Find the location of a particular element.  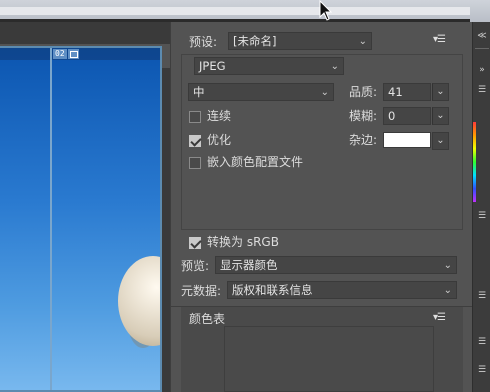

quality-level-select: 中 ⌄ is located at coordinates (261, 92).